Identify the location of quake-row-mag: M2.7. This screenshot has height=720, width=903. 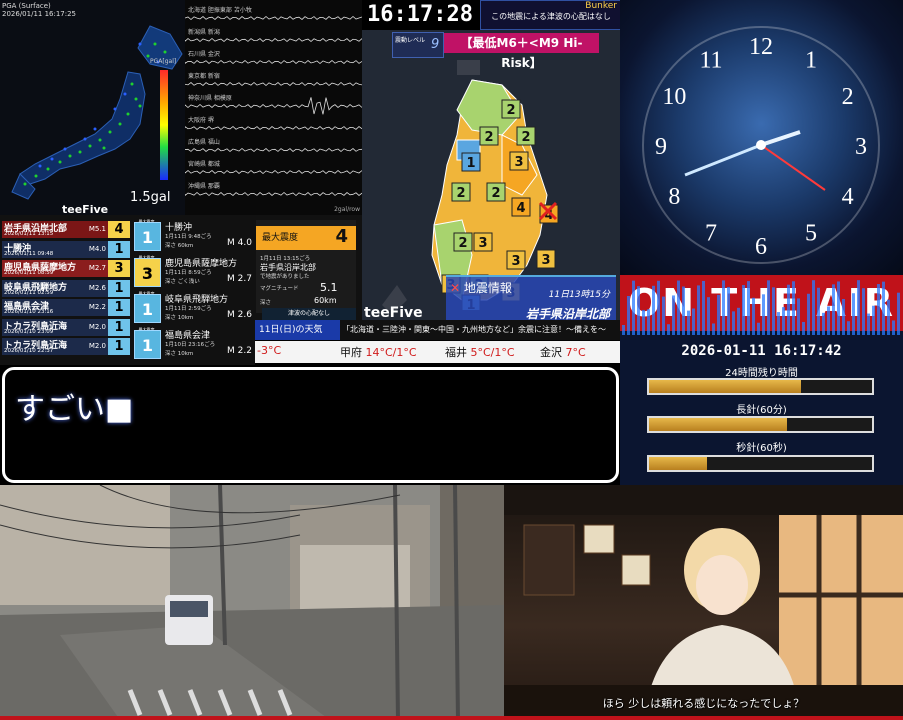
(97, 268).